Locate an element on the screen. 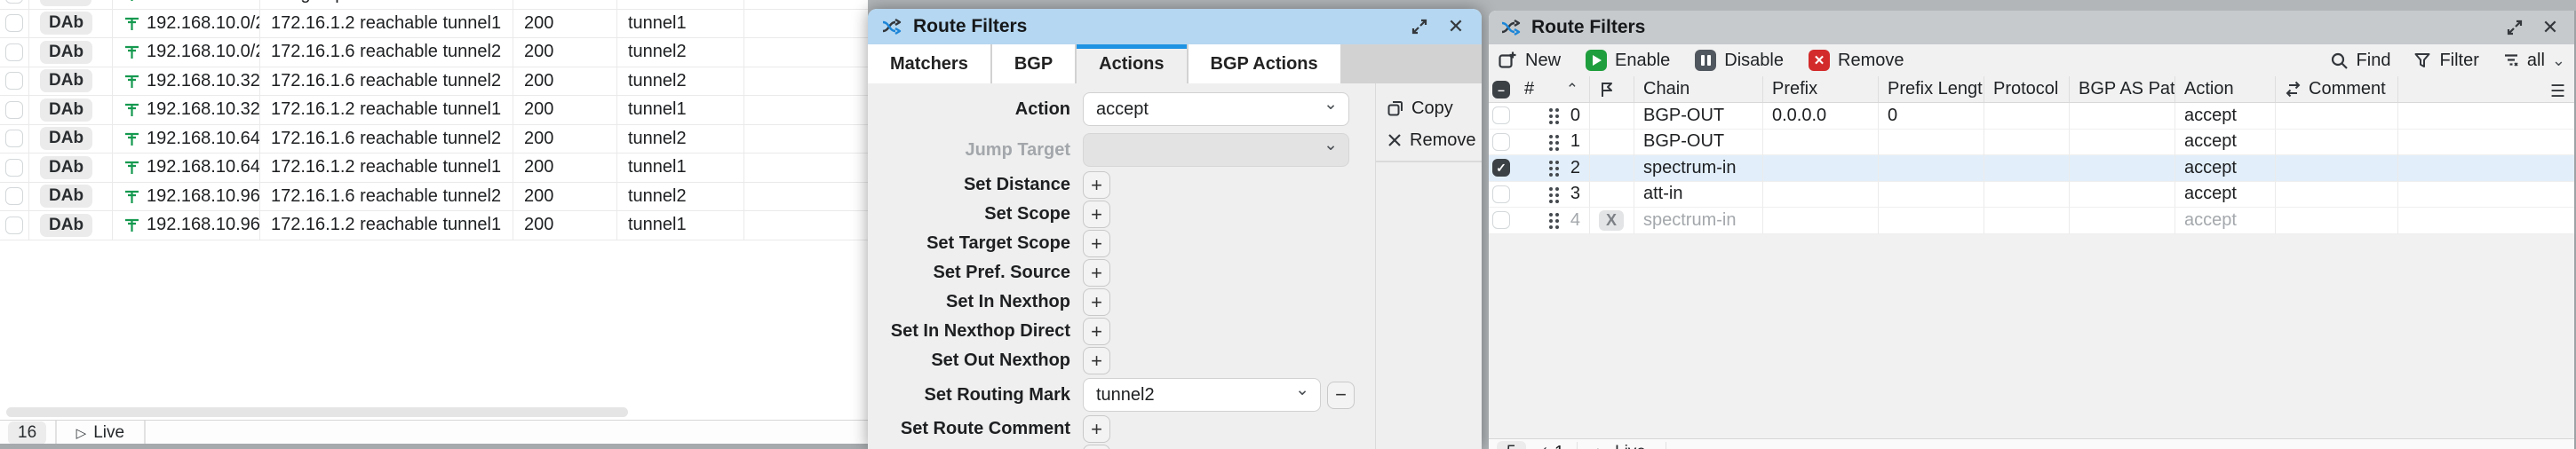 This screenshot has height=449, width=2576. gateway: 172.16.1.6 reachable tunnel2 is located at coordinates (386, 52).